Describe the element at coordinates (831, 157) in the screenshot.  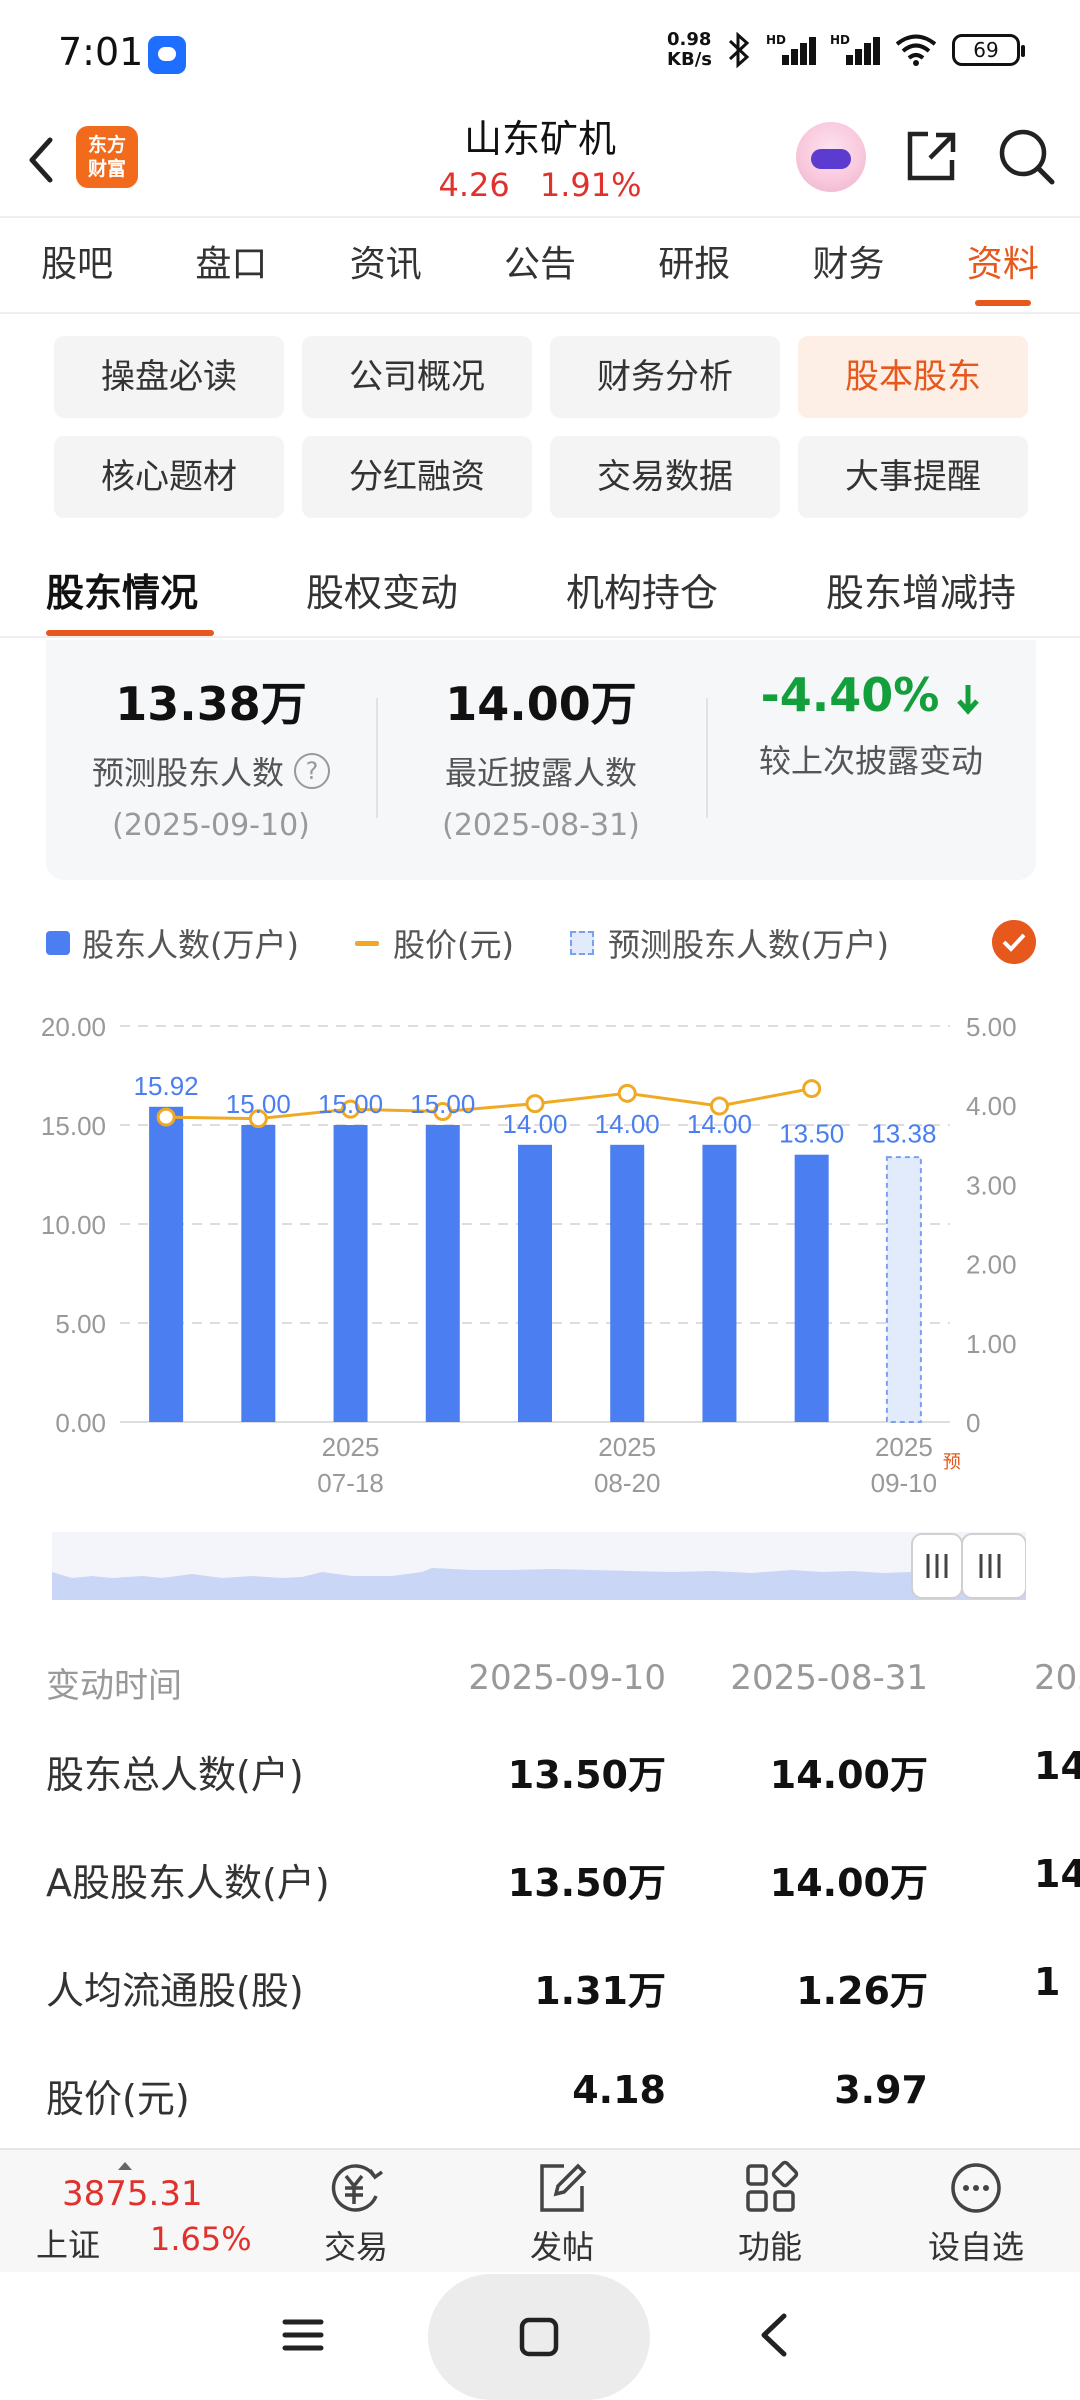
I see `ai-assistant-icon` at that location.